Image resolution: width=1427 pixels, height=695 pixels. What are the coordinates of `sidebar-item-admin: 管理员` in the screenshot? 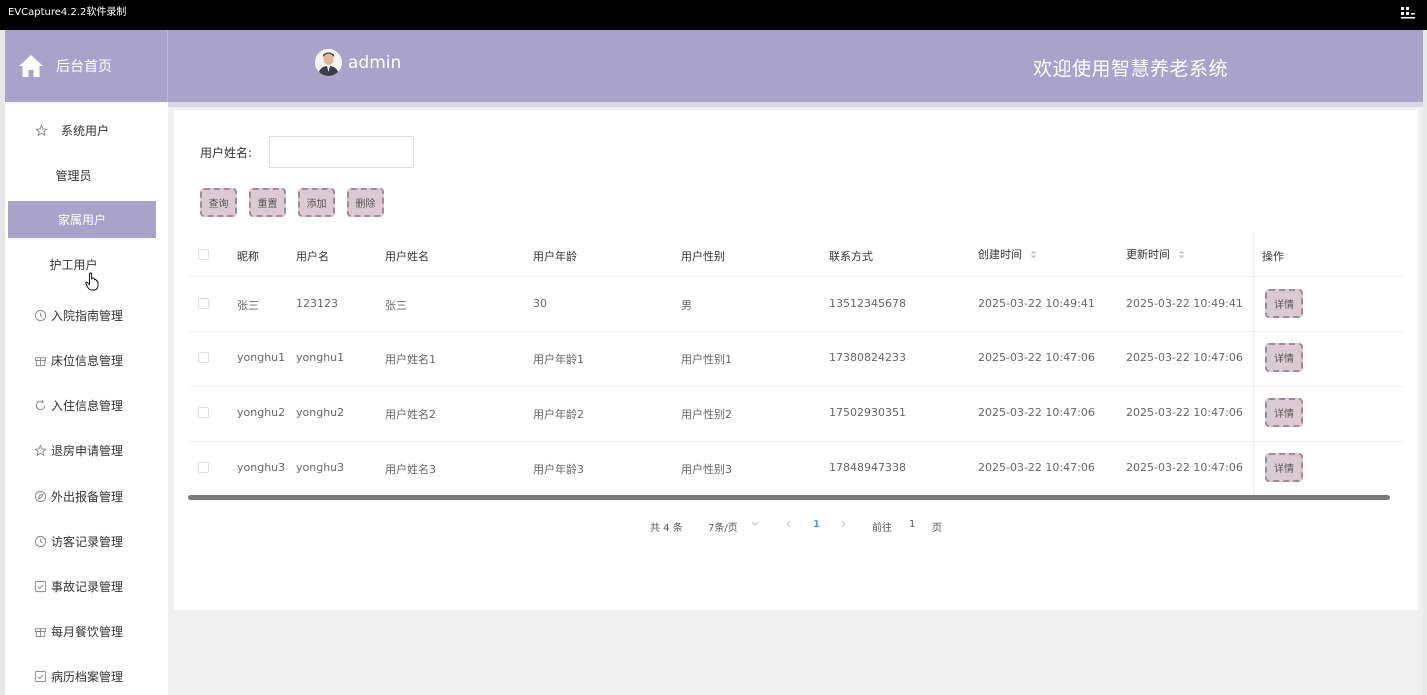 It's located at (77, 175).